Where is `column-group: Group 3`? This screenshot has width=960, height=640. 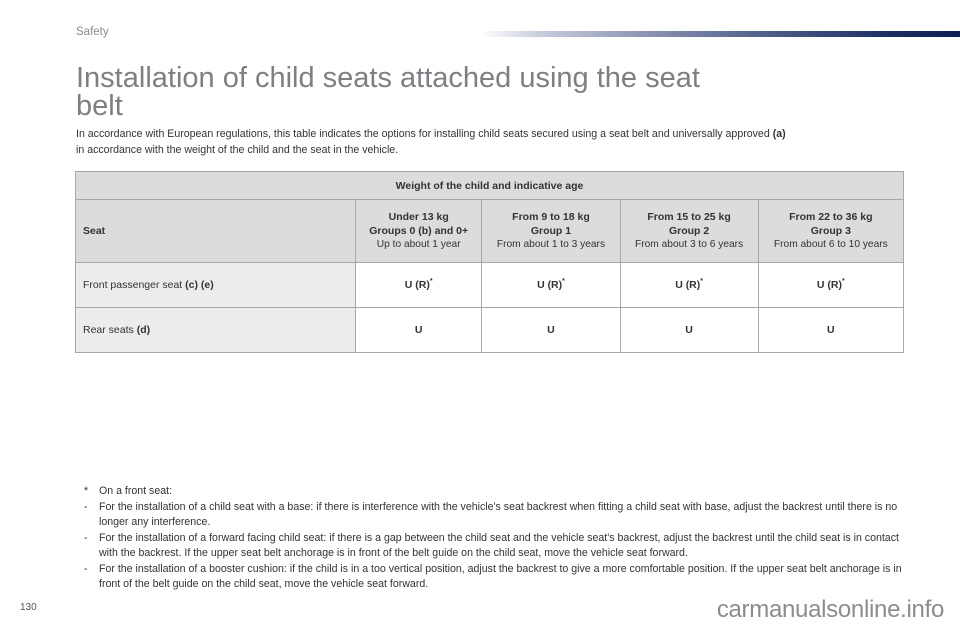 column-group: Group 3 is located at coordinates (830, 231).